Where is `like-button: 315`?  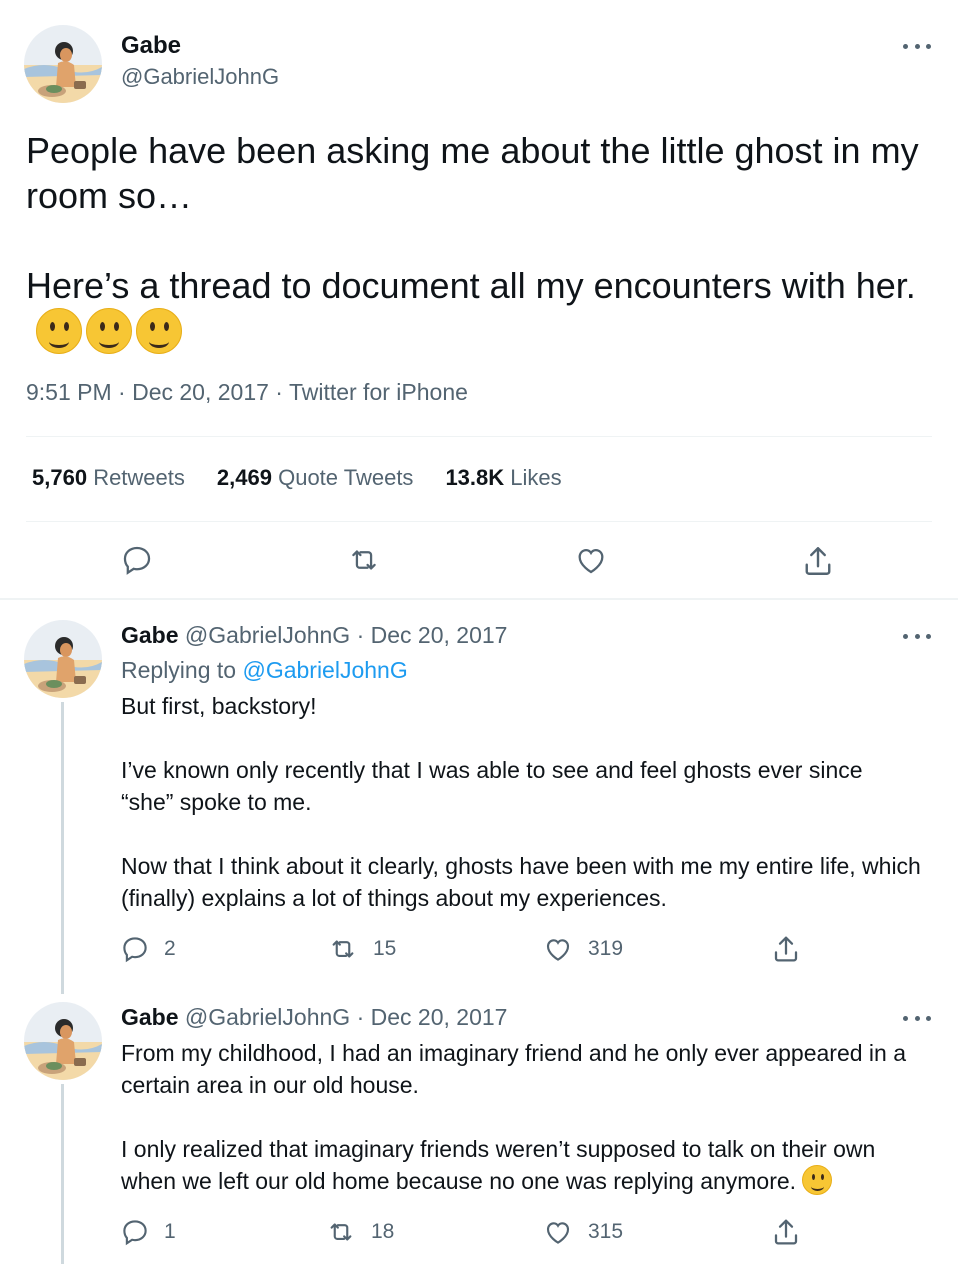
like-button: 315 is located at coordinates (582, 1232).